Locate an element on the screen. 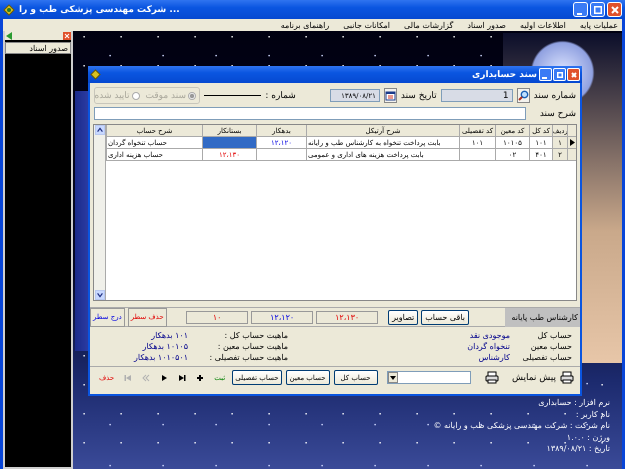  scroll-down-icon is located at coordinates (100, 295).